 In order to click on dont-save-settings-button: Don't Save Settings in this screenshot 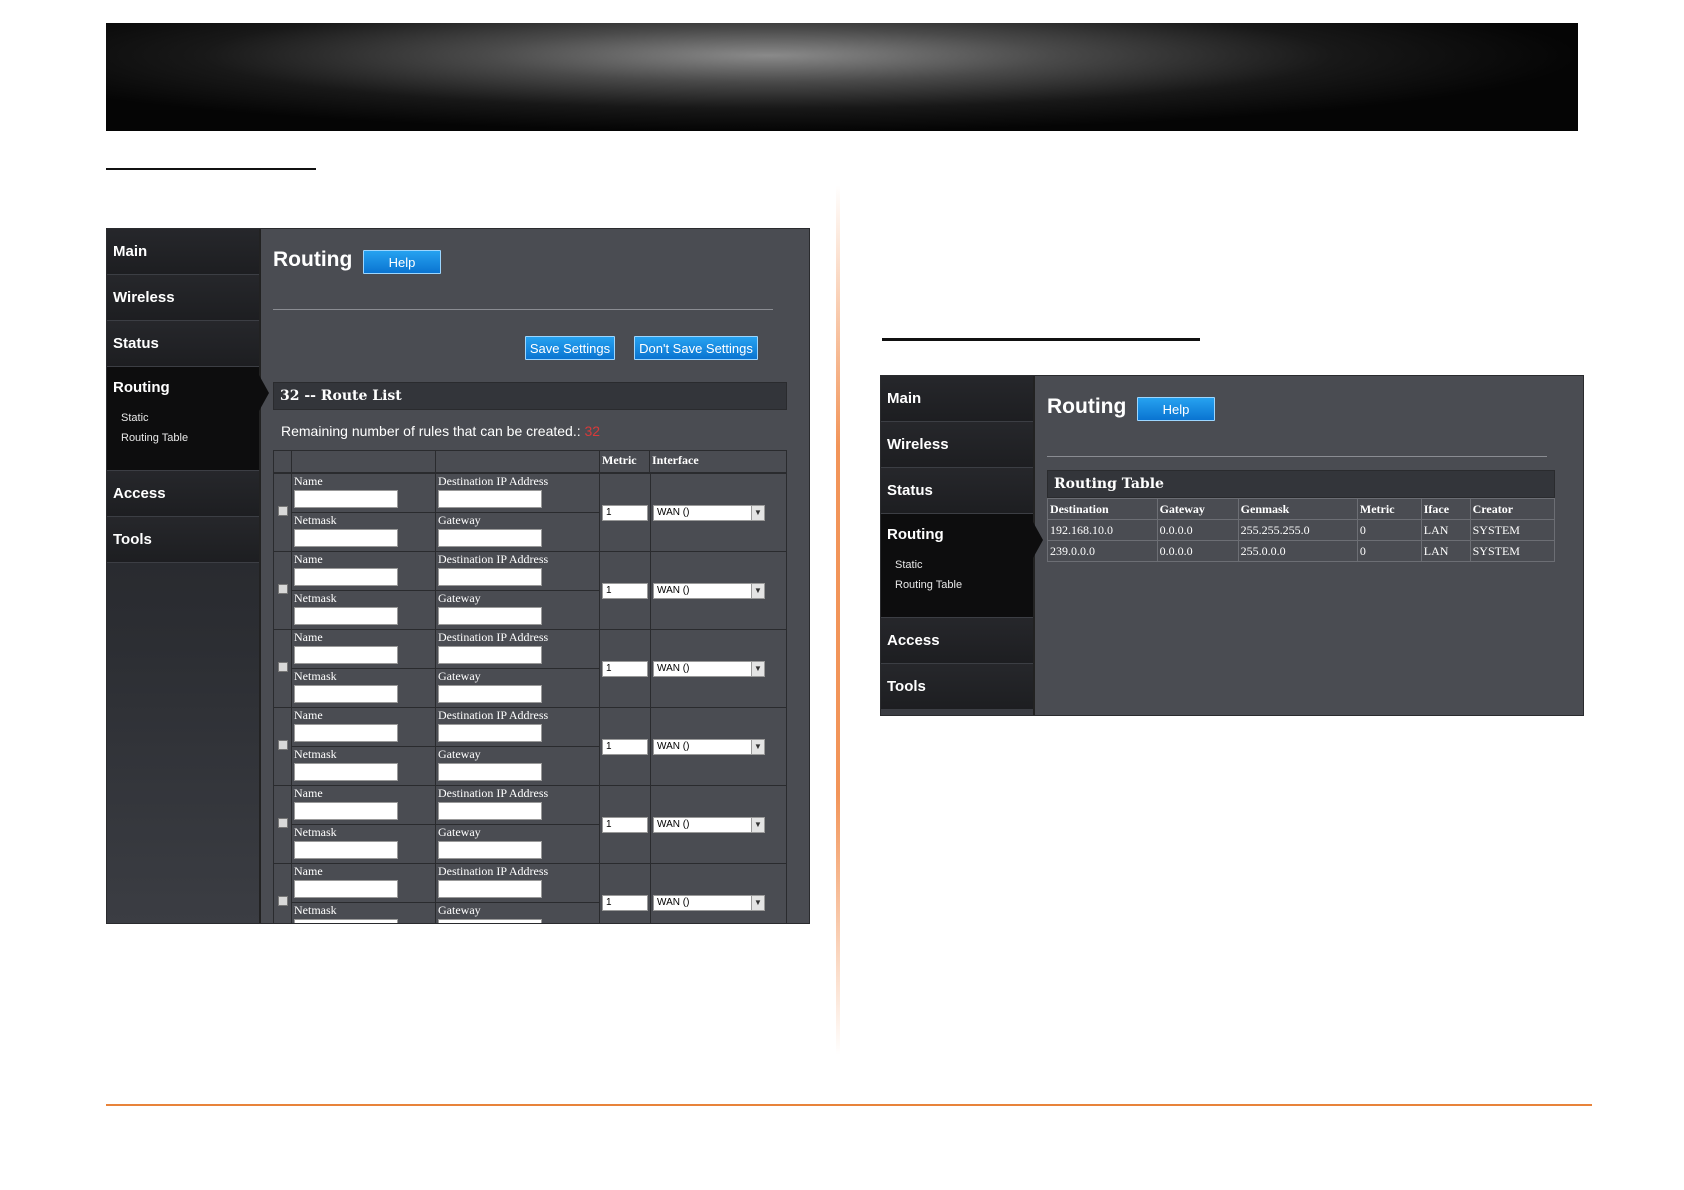, I will do `click(696, 348)`.